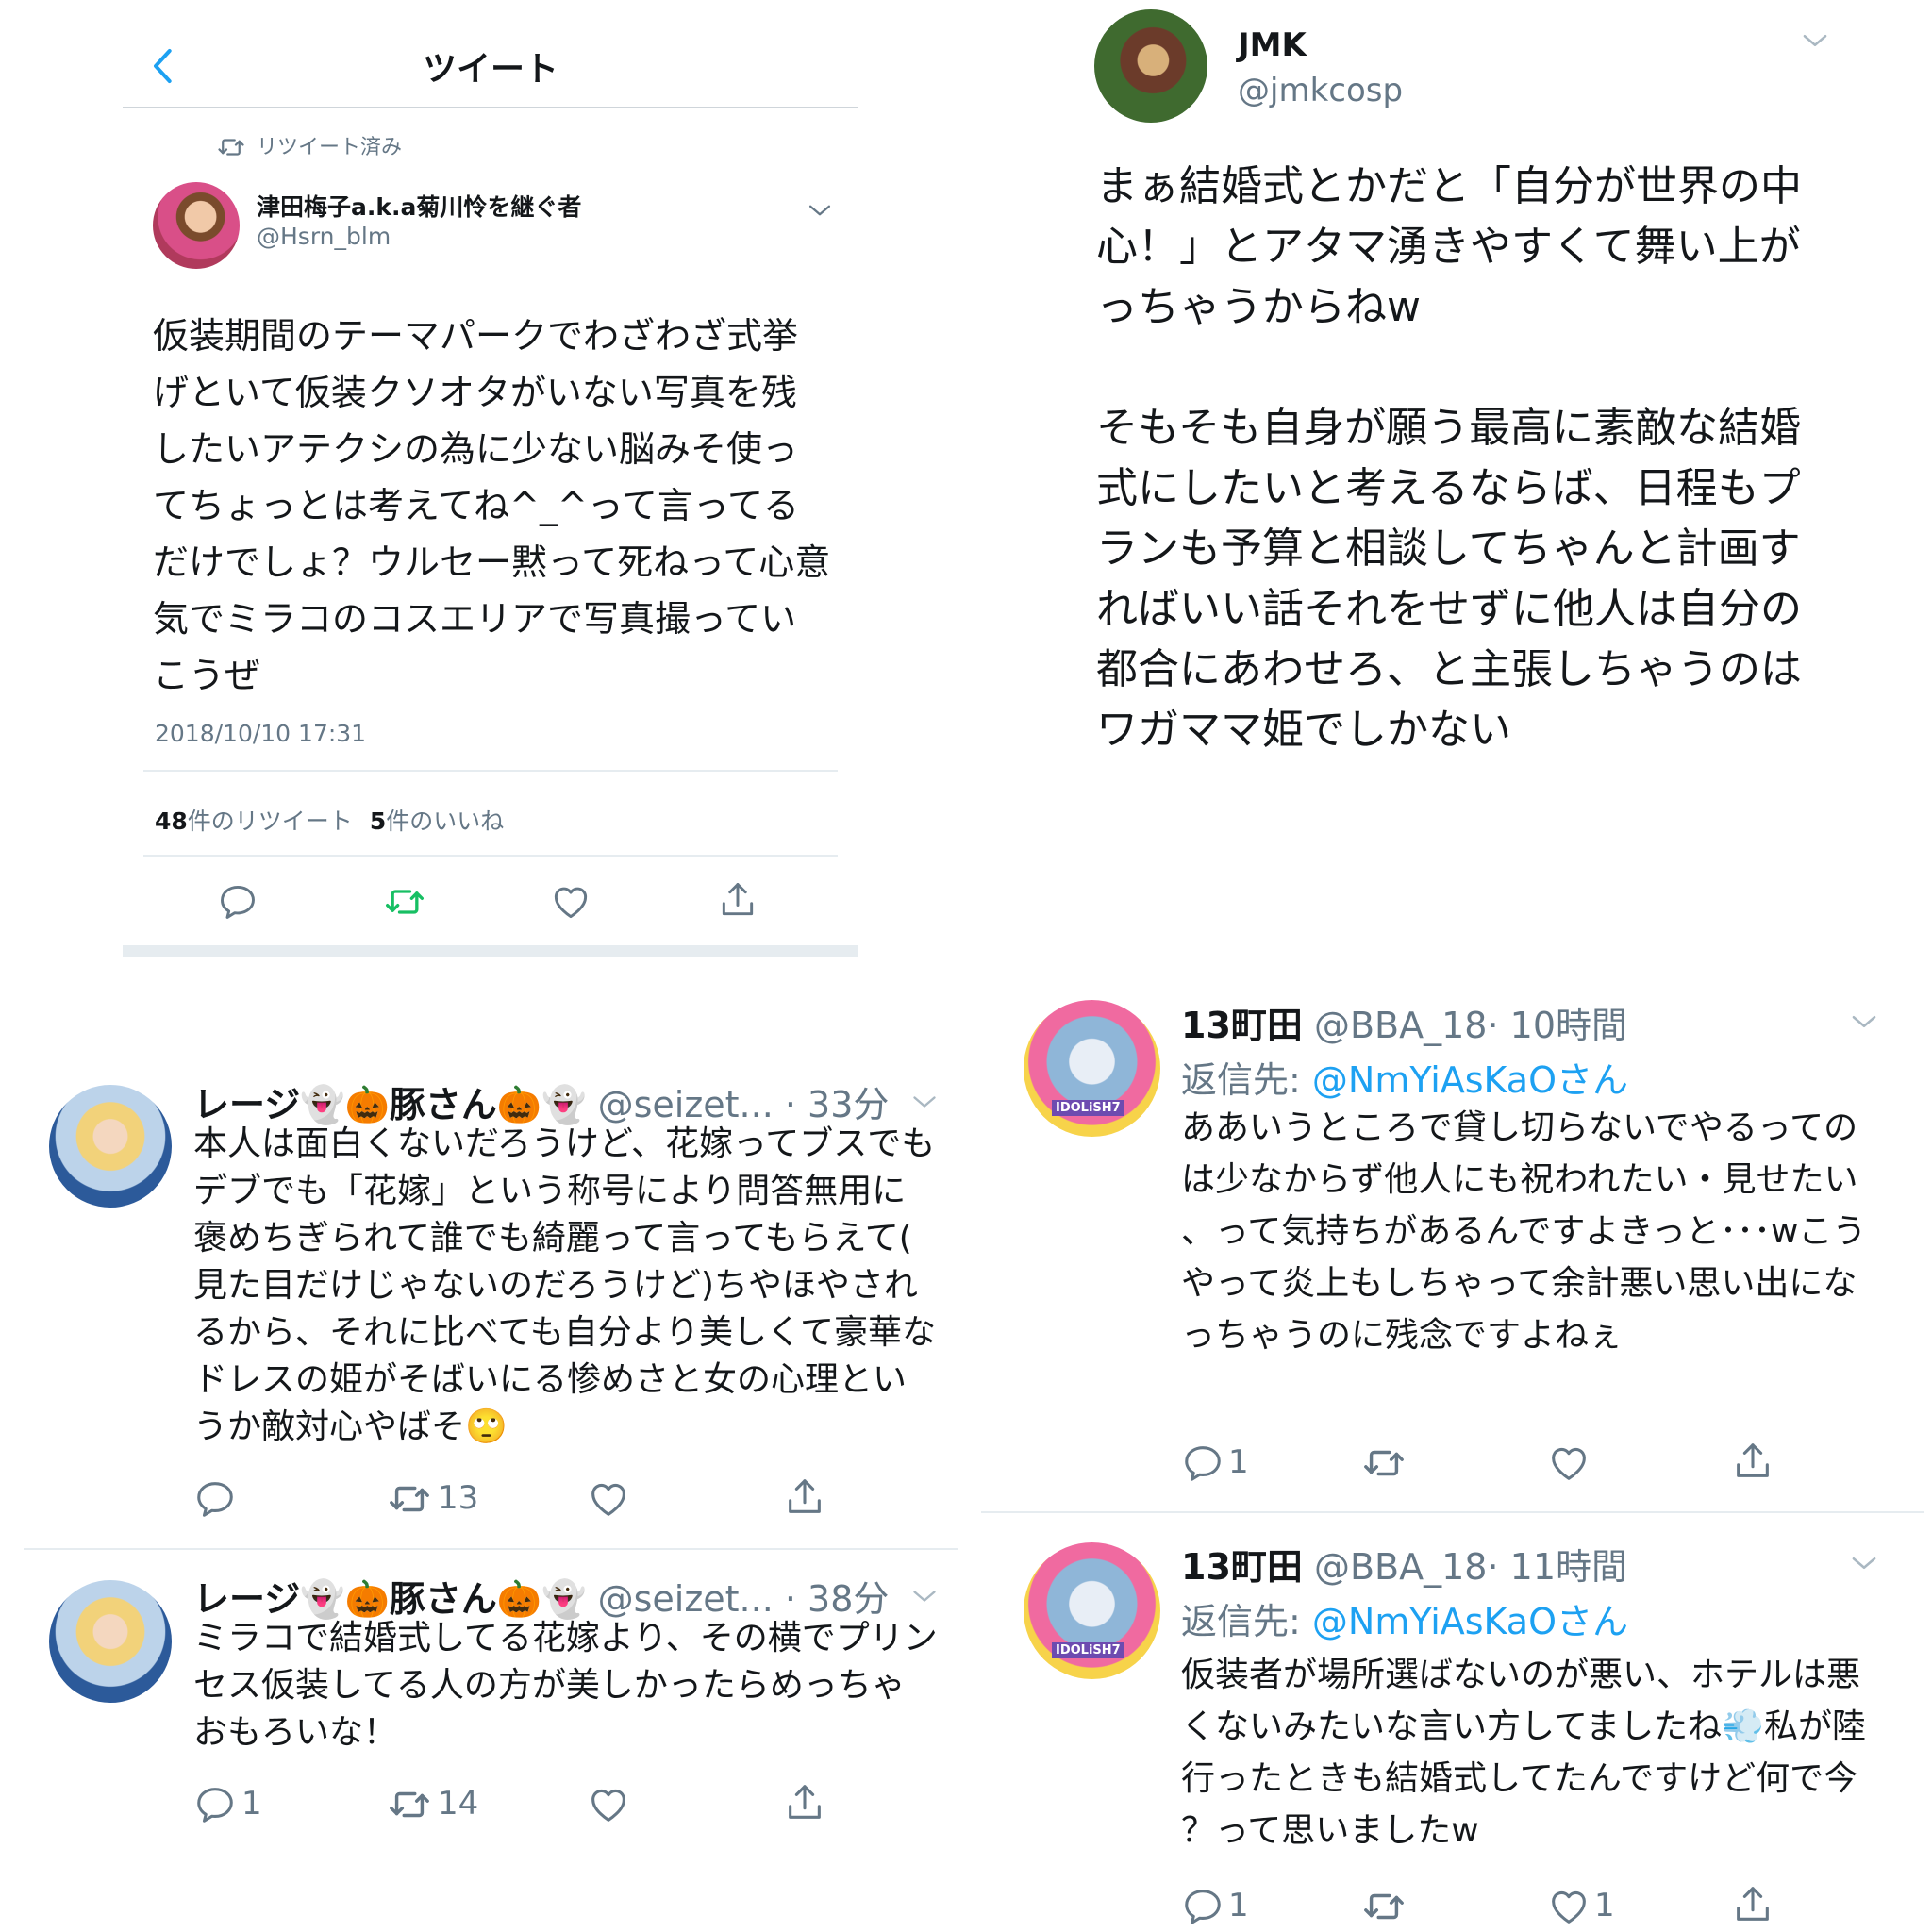  What do you see at coordinates (330, 148) in the screenshot?
I see `retweeted-label: リツイート済み` at bounding box center [330, 148].